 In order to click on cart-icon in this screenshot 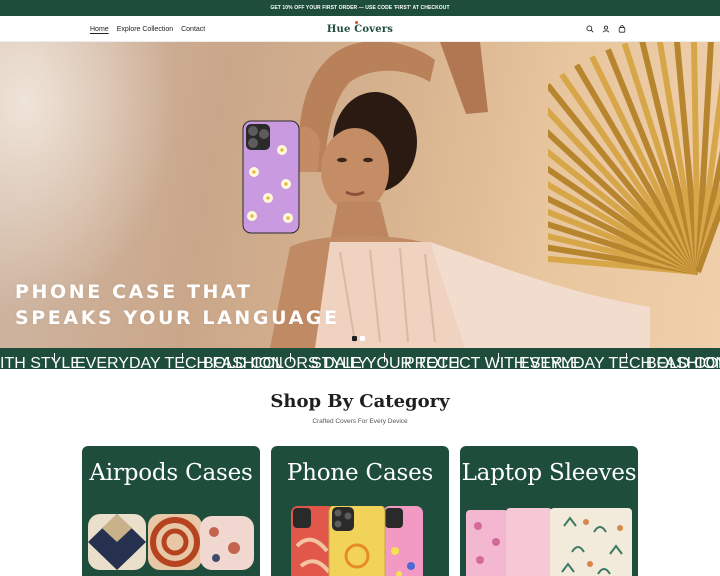, I will do `click(622, 29)`.